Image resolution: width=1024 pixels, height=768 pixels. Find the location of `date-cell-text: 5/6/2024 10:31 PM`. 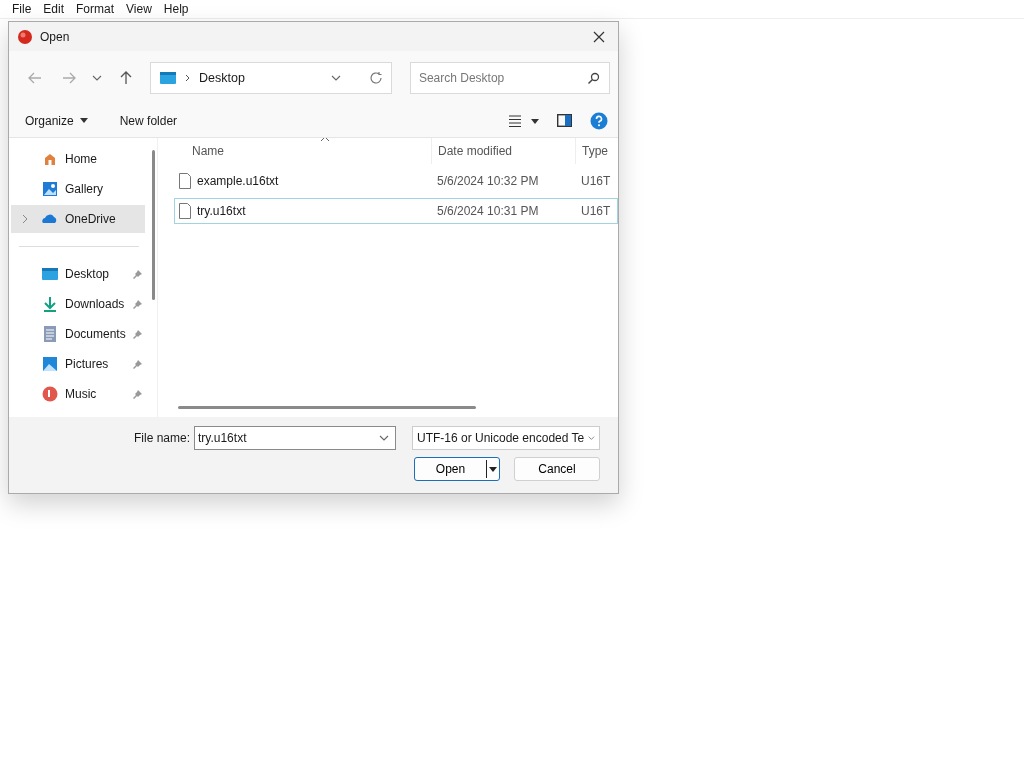

date-cell-text: 5/6/2024 10:31 PM is located at coordinates (488, 211).